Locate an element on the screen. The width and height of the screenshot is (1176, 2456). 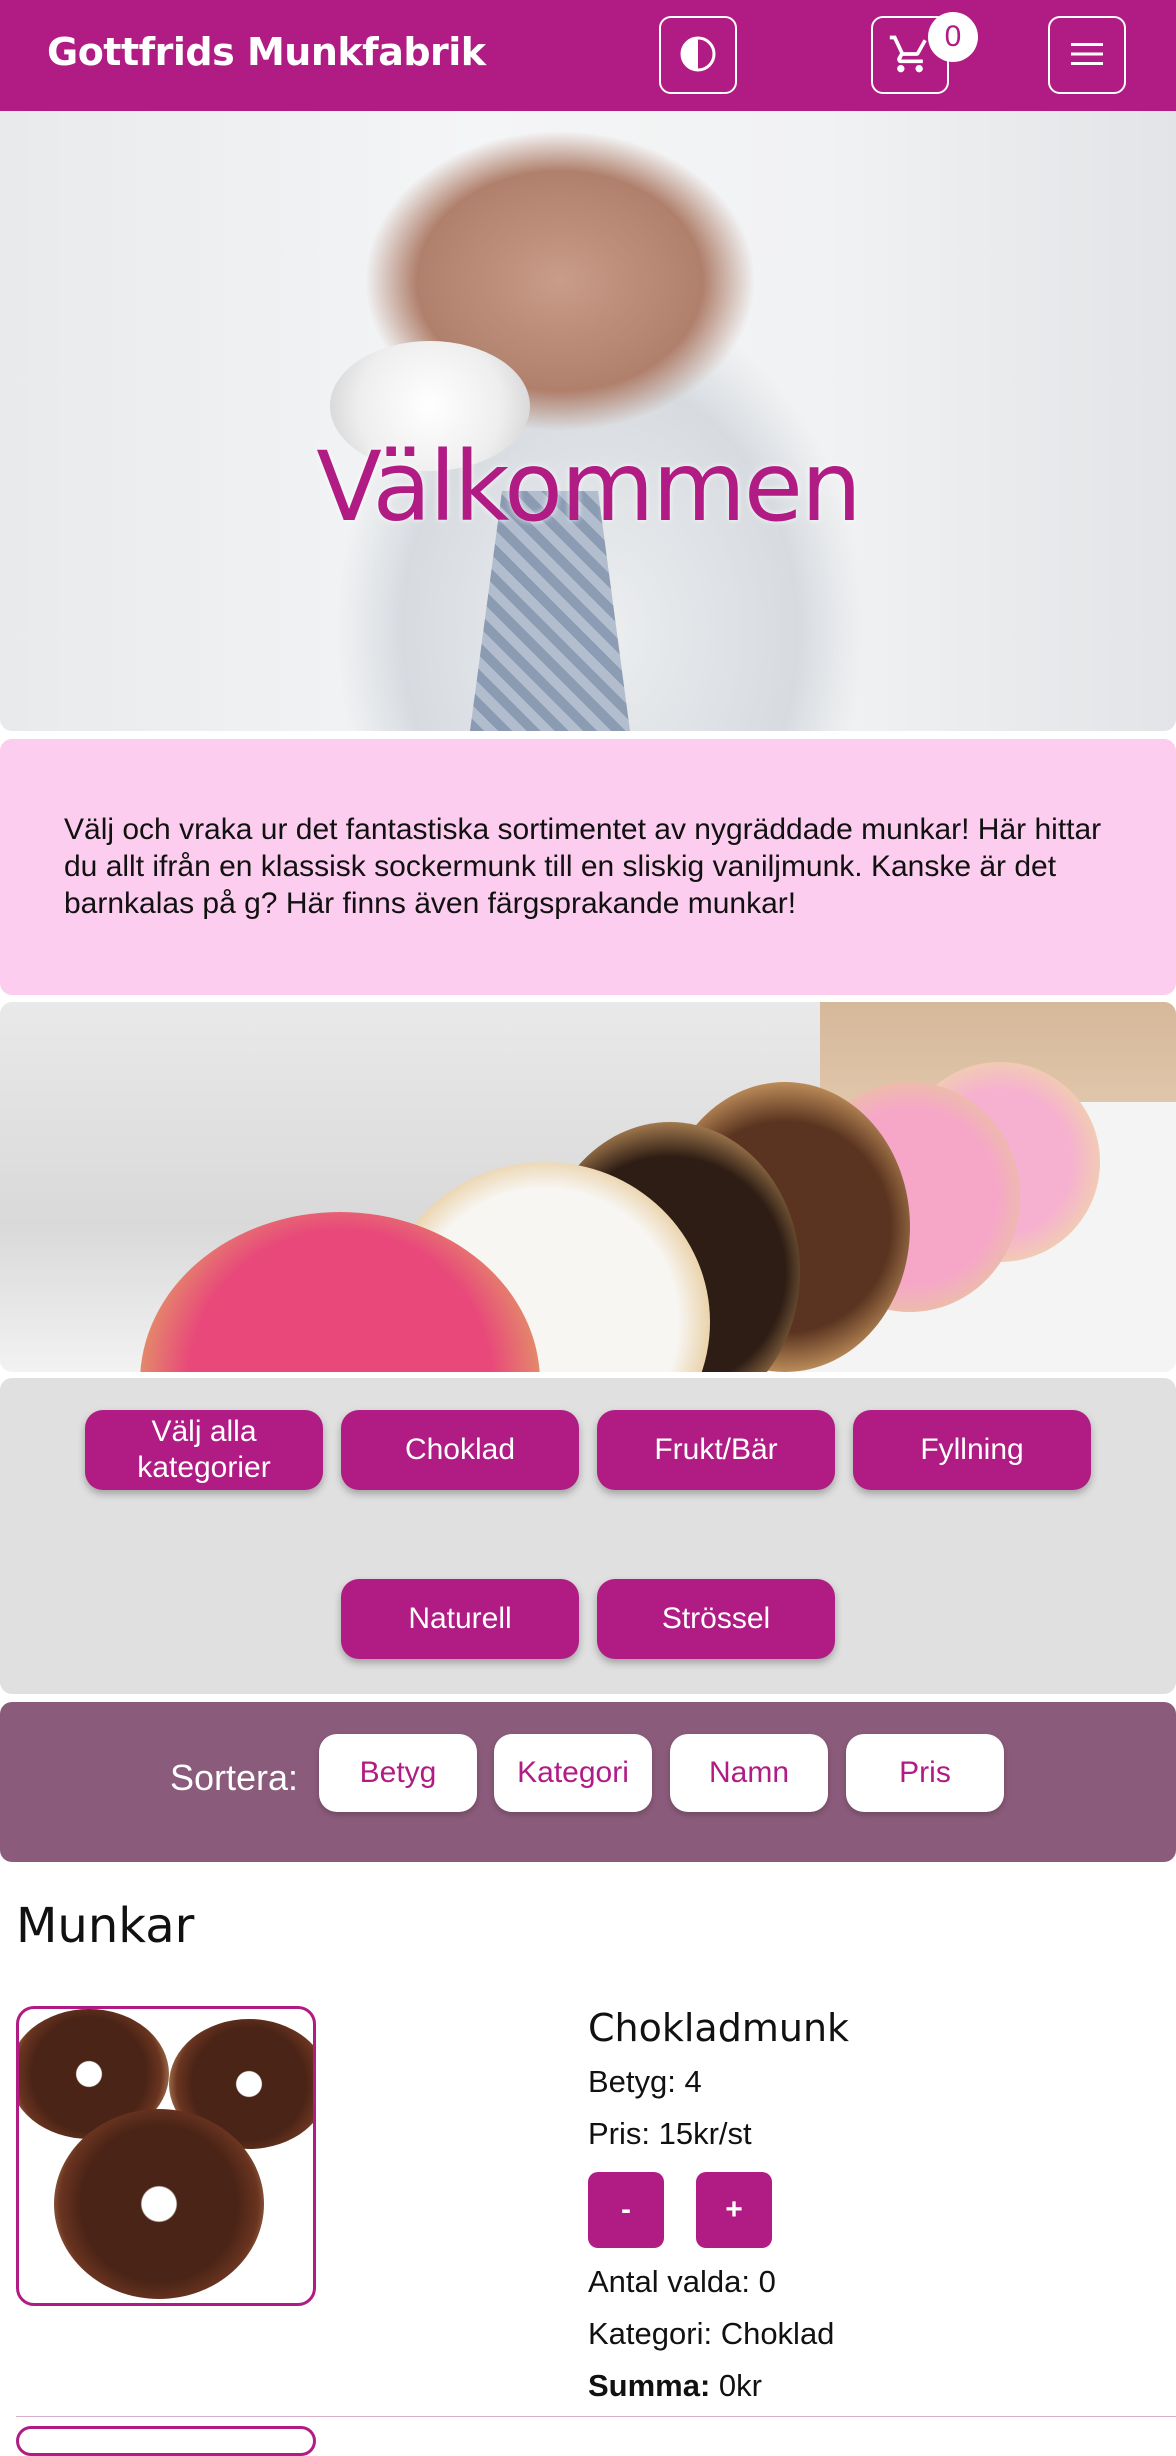
category-naturell-button: Naturell is located at coordinates (460, 1619).